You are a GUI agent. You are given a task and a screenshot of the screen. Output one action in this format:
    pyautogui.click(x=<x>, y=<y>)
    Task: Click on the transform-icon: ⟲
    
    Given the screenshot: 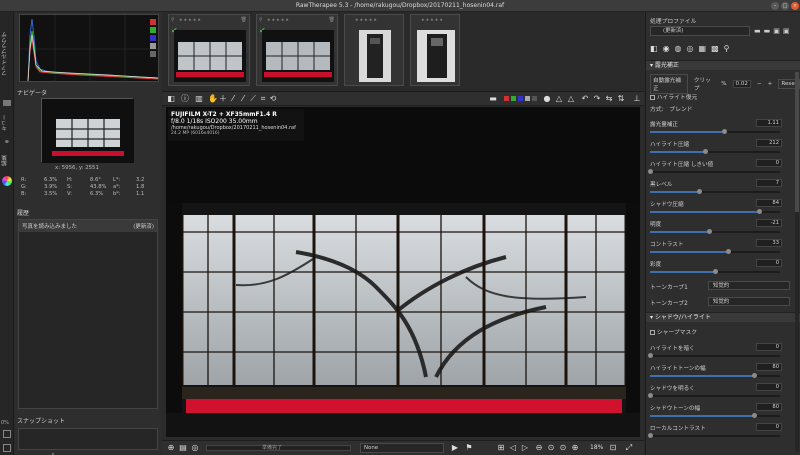 What is the action you would take?
    pyautogui.click(x=273, y=99)
    